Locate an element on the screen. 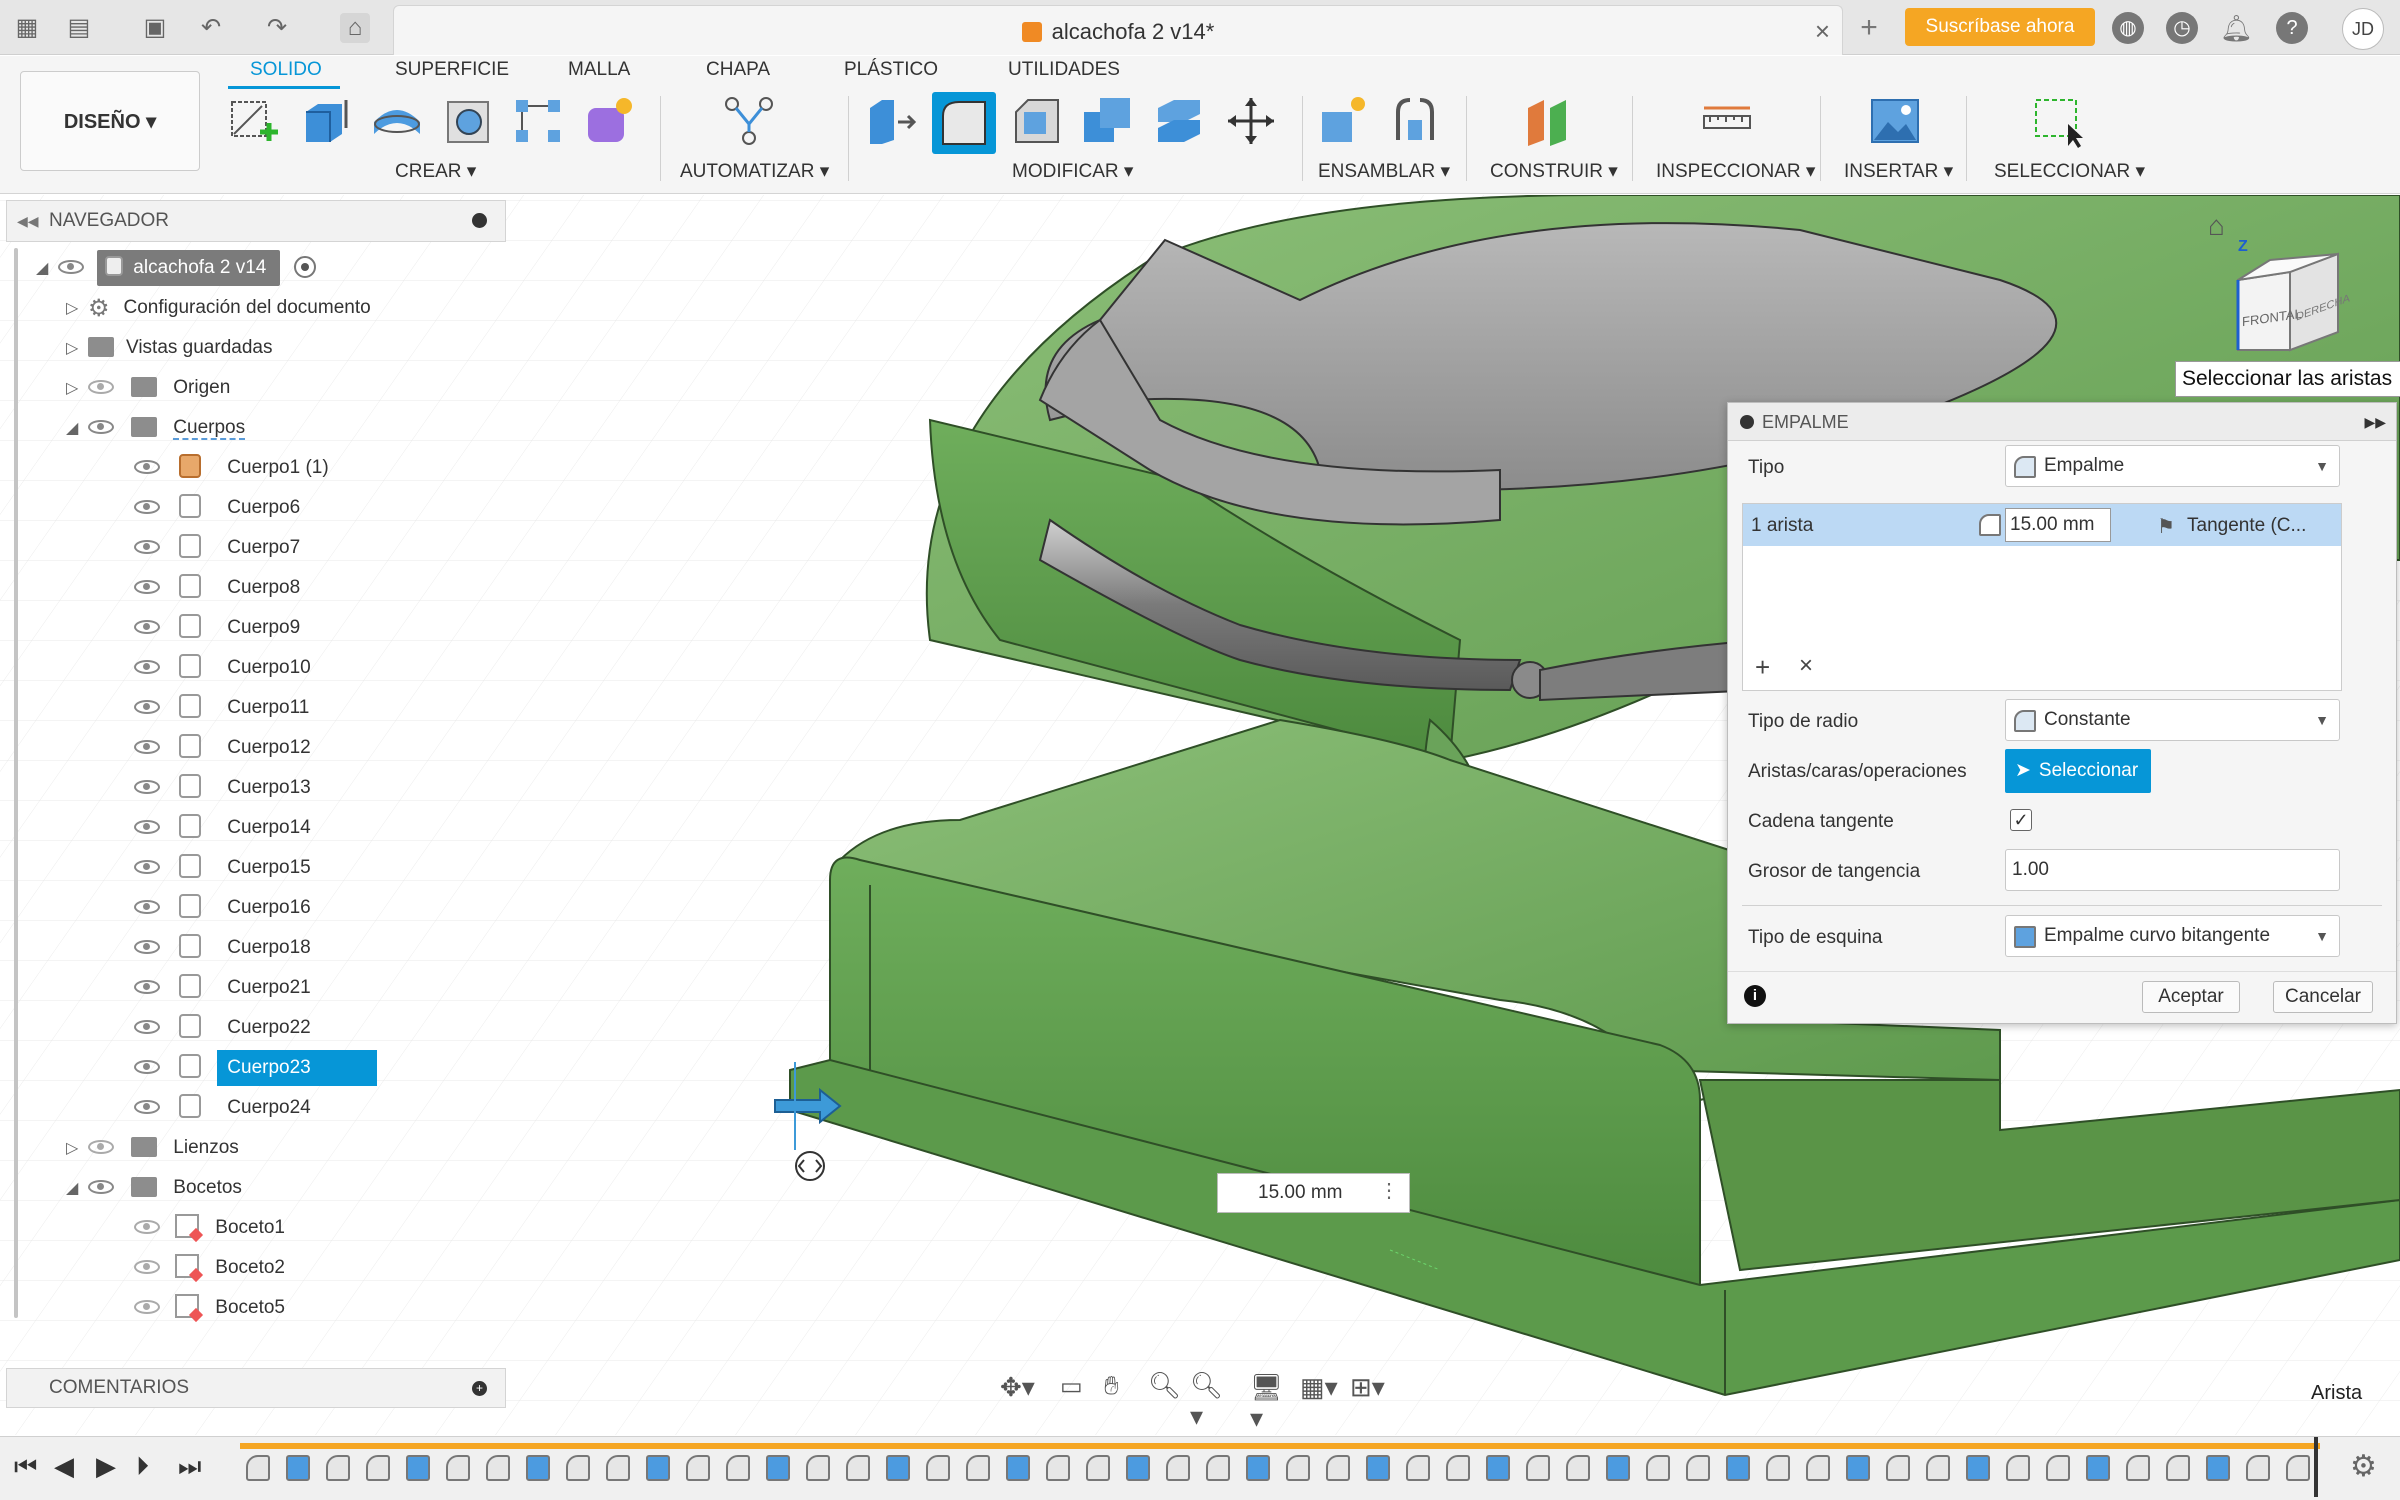 This screenshot has height=1500, width=2400. dialog-expand-icon: ▶▶ is located at coordinates (2375, 422).